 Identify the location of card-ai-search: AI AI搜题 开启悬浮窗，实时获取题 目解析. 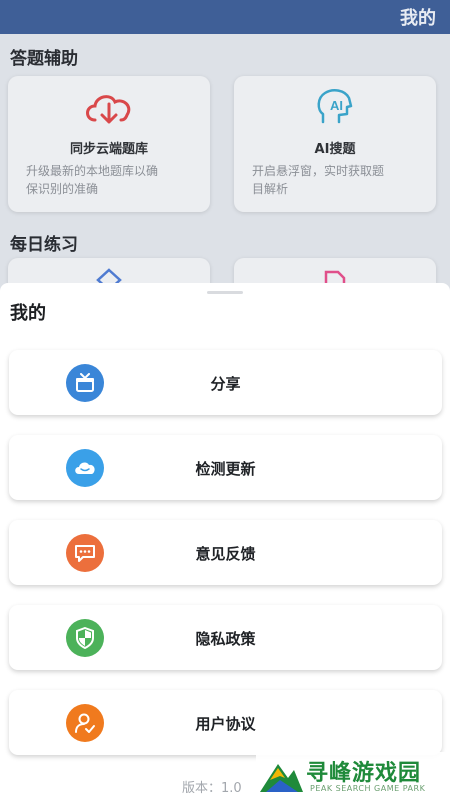
(335, 144).